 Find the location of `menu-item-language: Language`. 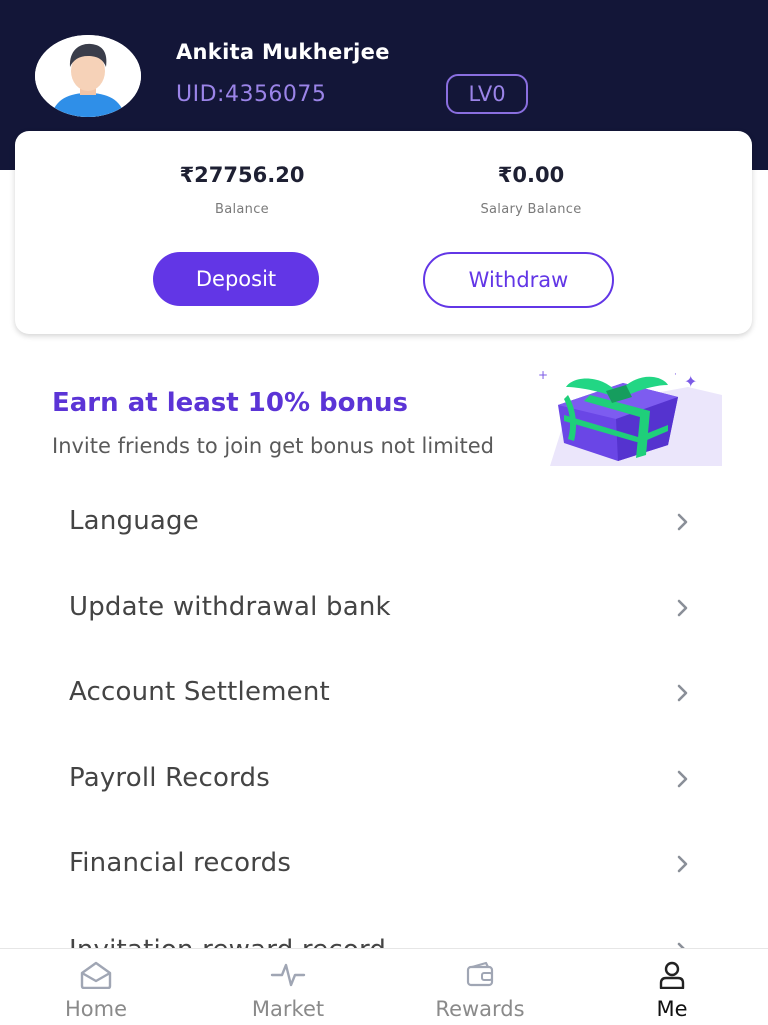

menu-item-language: Language is located at coordinates (384, 522).